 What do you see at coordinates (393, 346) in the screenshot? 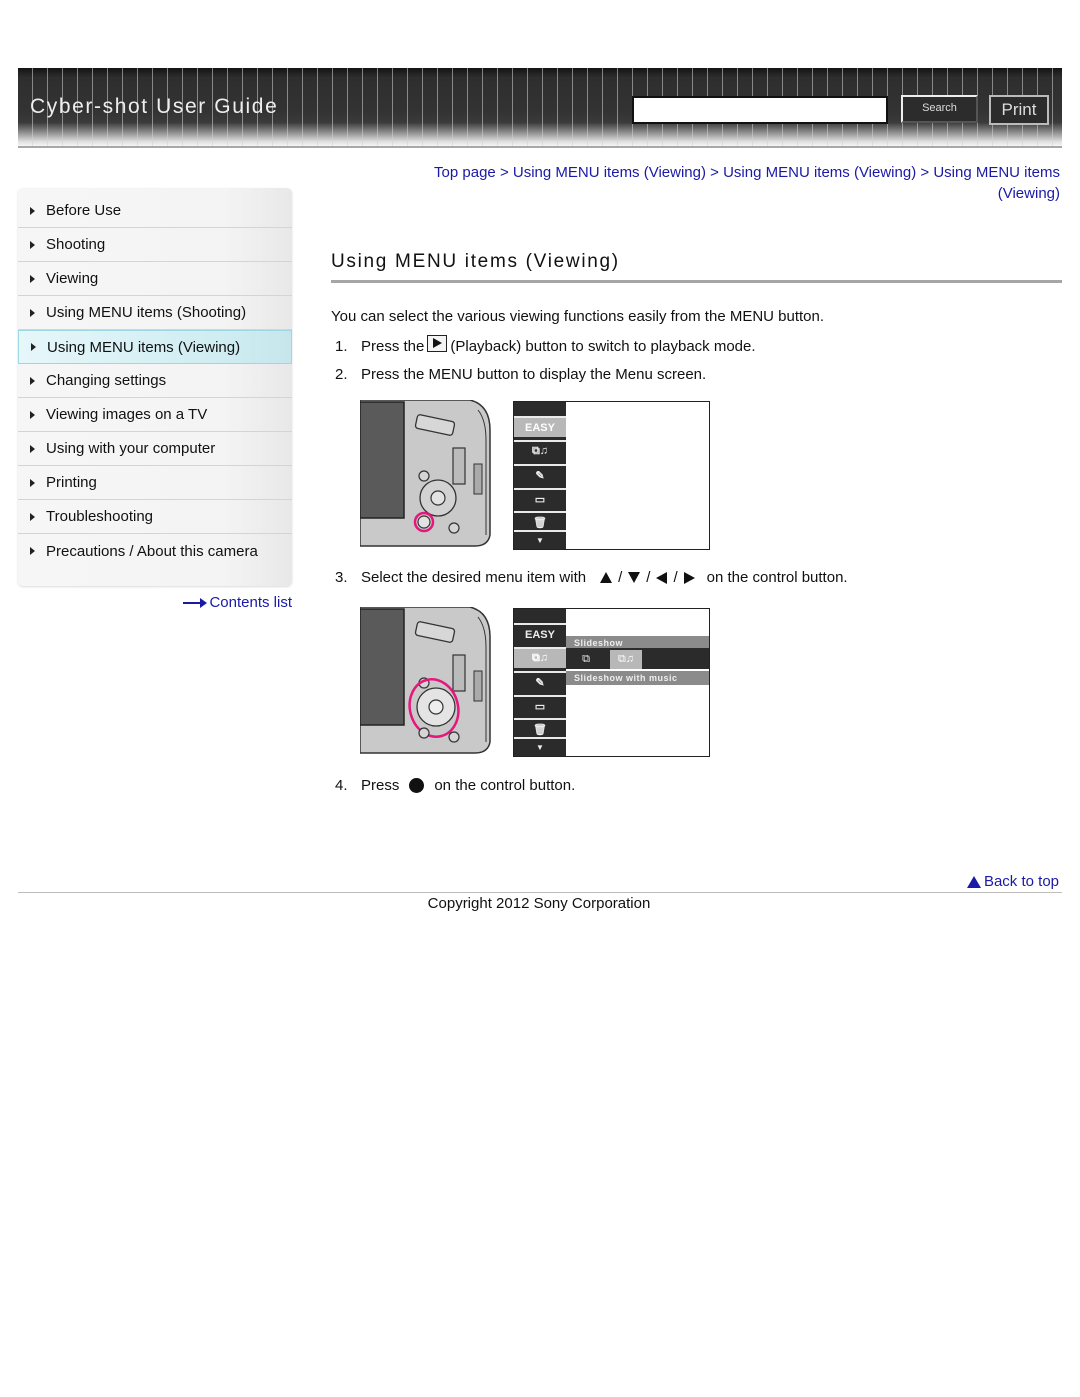
I see `step-text: Press the` at bounding box center [393, 346].